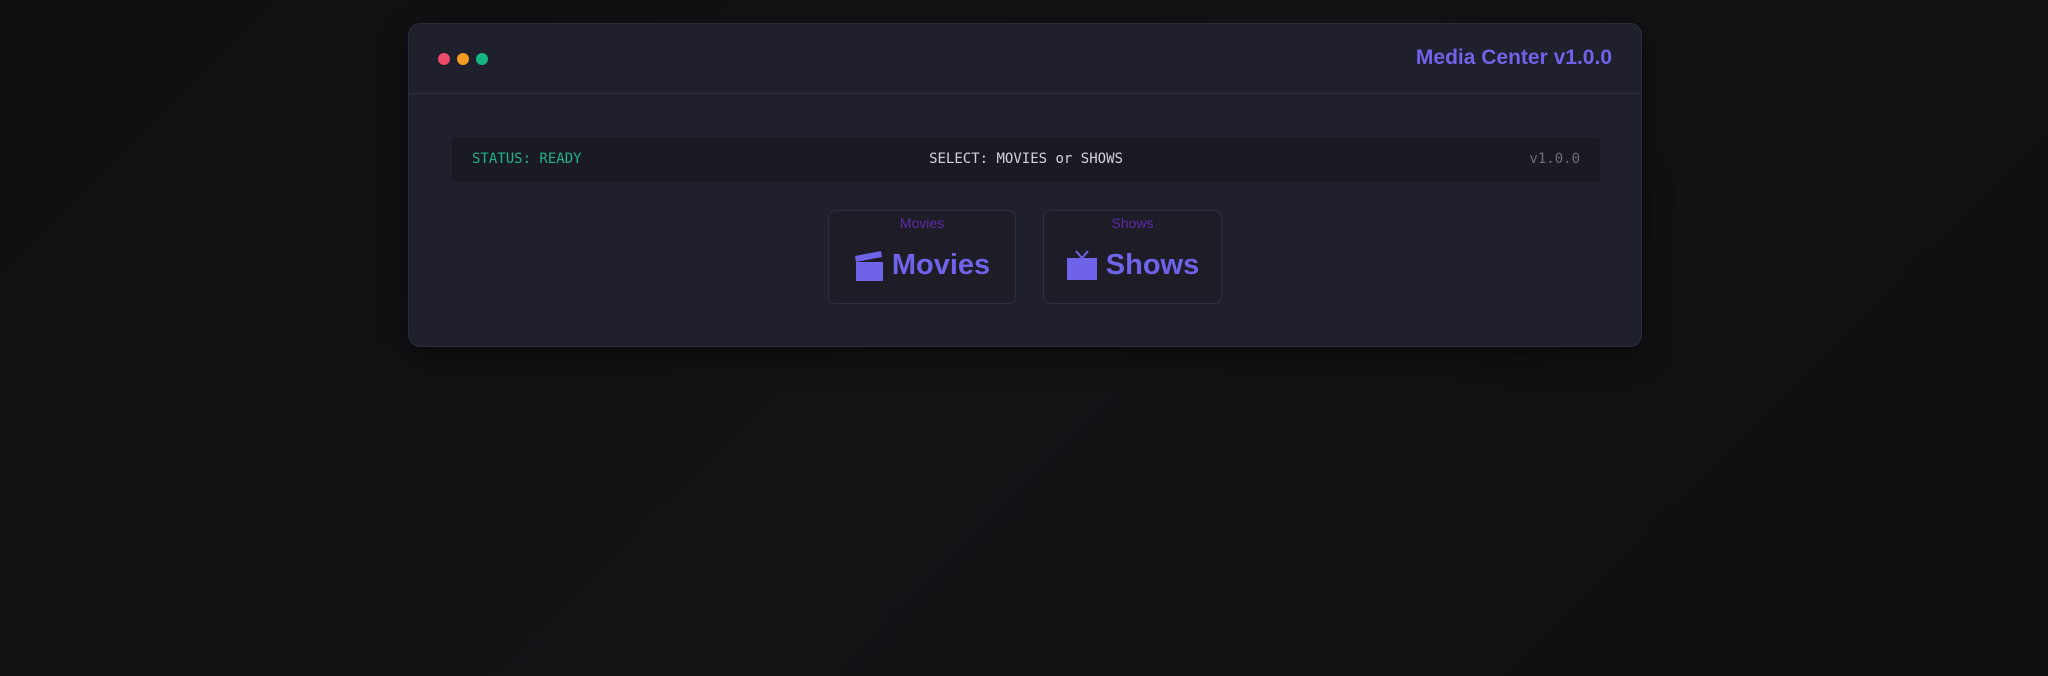 This screenshot has width=2048, height=676. I want to click on selection-prompt: SELECT: MOVIES or SHOWS, so click(1026, 159).